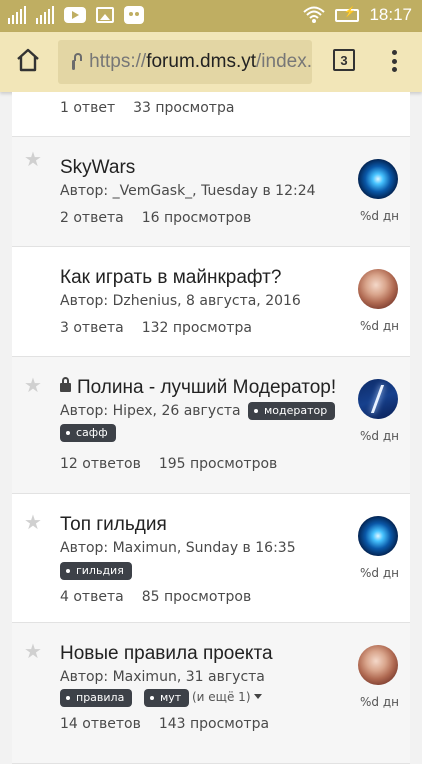  What do you see at coordinates (200, 61) in the screenshot?
I see `url-text: https://forum.dms.yt/index.` at bounding box center [200, 61].